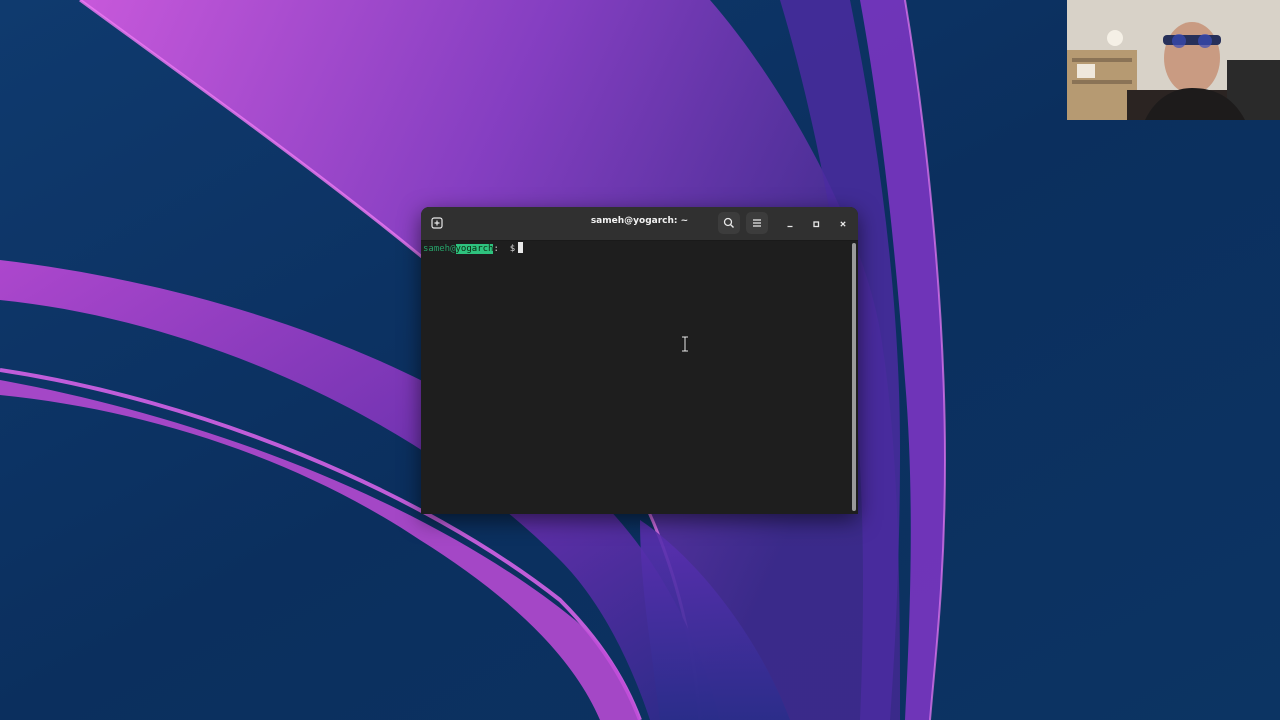  I want to click on new-tab-button, so click(437, 223).